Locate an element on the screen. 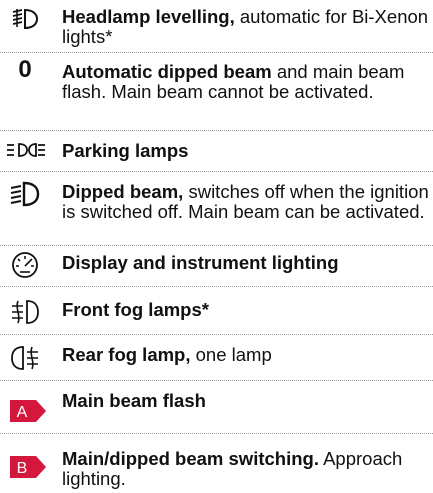 This screenshot has height=493, width=433. item-title: Parking lamps is located at coordinates (125, 150).